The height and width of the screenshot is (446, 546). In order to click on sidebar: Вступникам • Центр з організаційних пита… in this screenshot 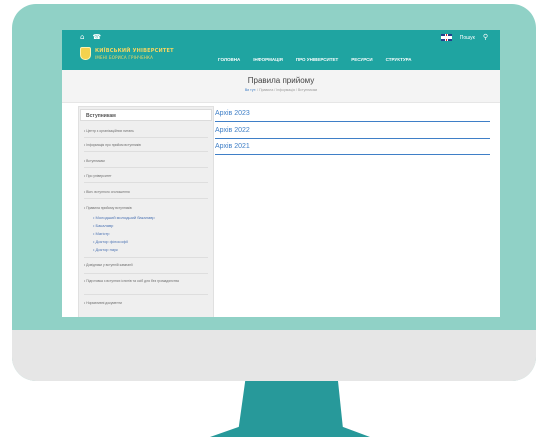, I will do `click(146, 211)`.